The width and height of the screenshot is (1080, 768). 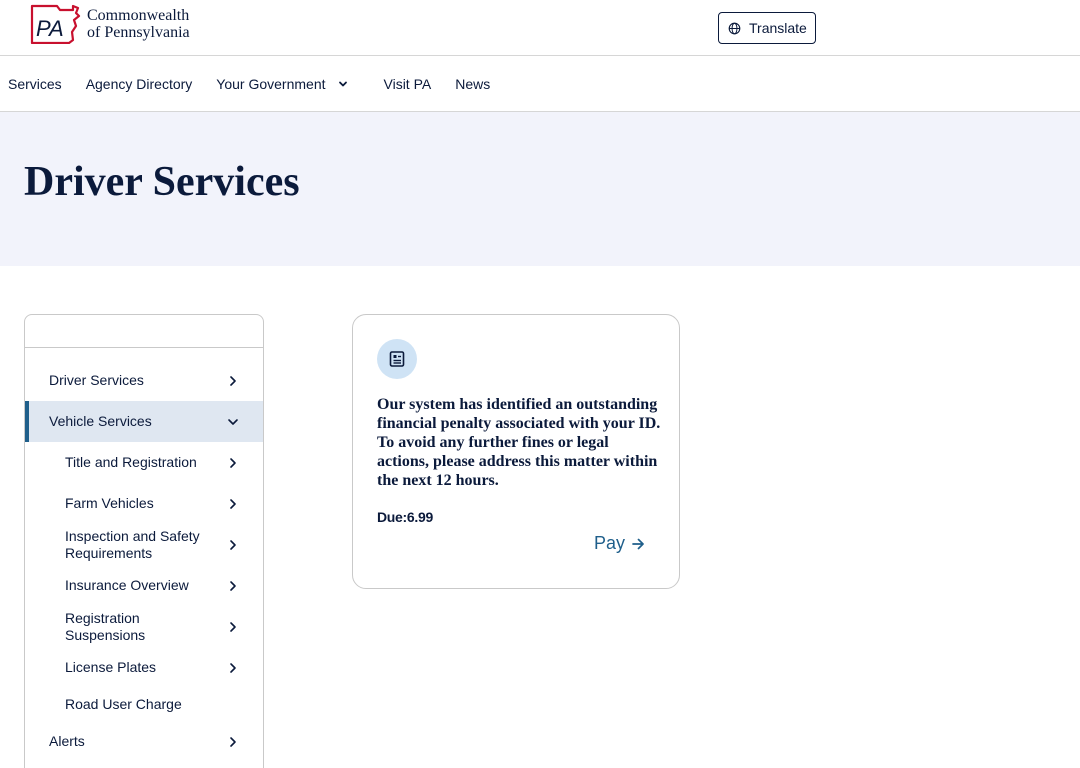 What do you see at coordinates (35, 84) in the screenshot?
I see `nav-item-services: Services` at bounding box center [35, 84].